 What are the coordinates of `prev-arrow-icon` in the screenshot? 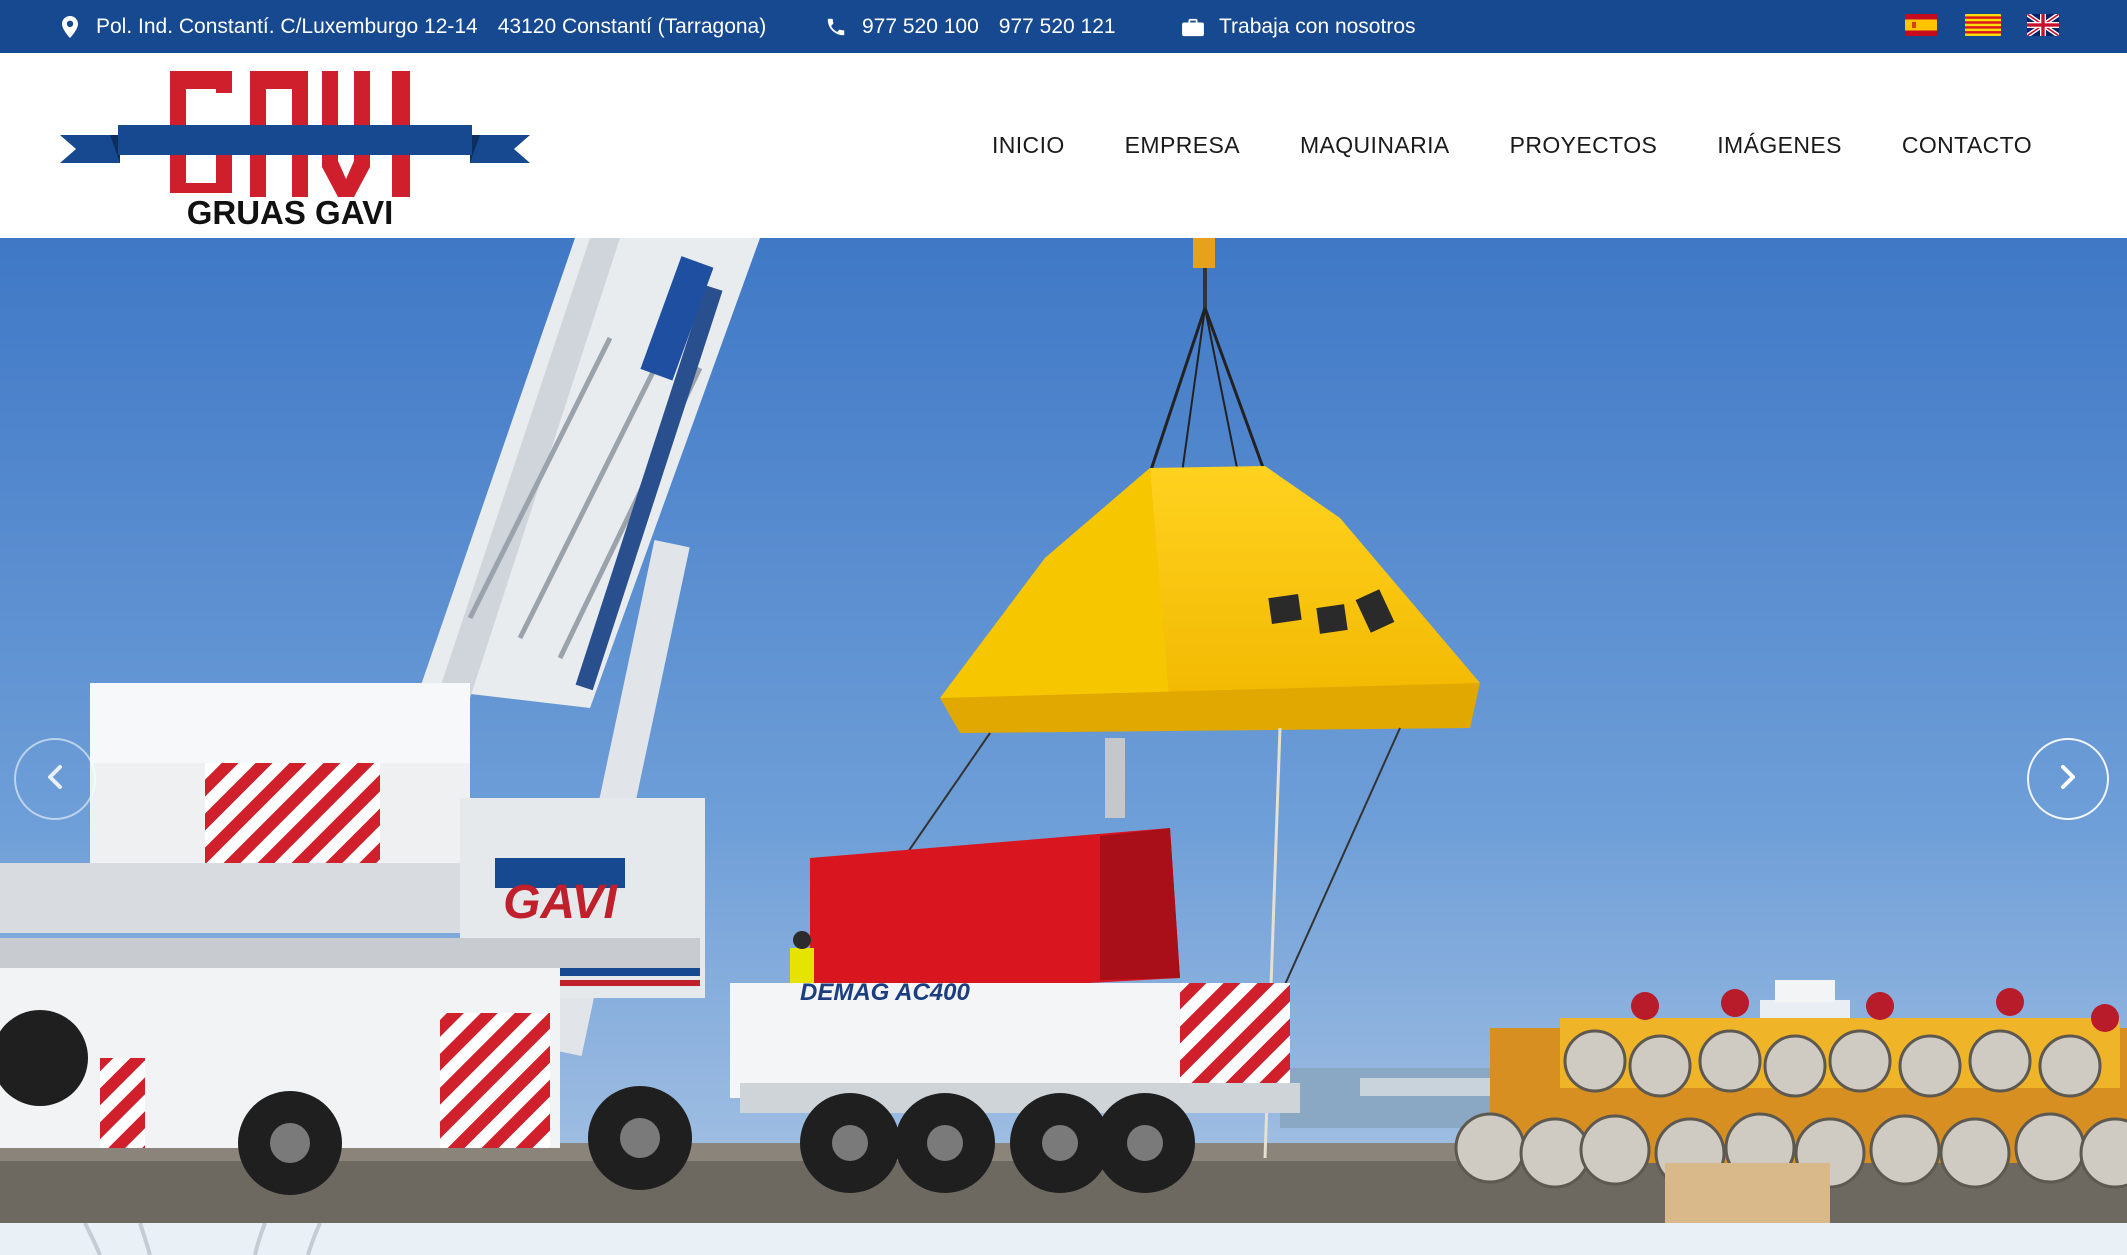 It's located at (55, 779).